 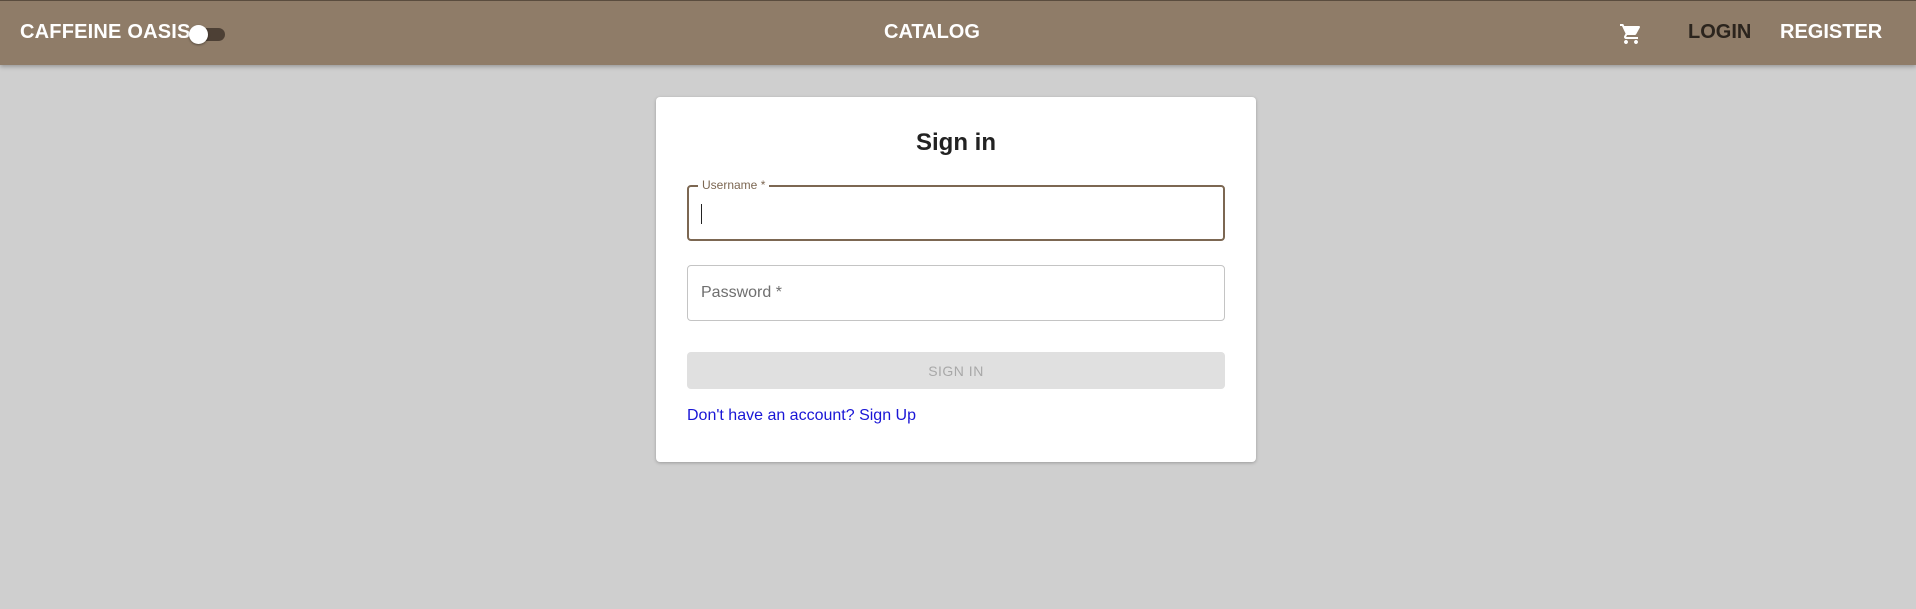 I want to click on shopping-cart-icon, so click(x=1631, y=34).